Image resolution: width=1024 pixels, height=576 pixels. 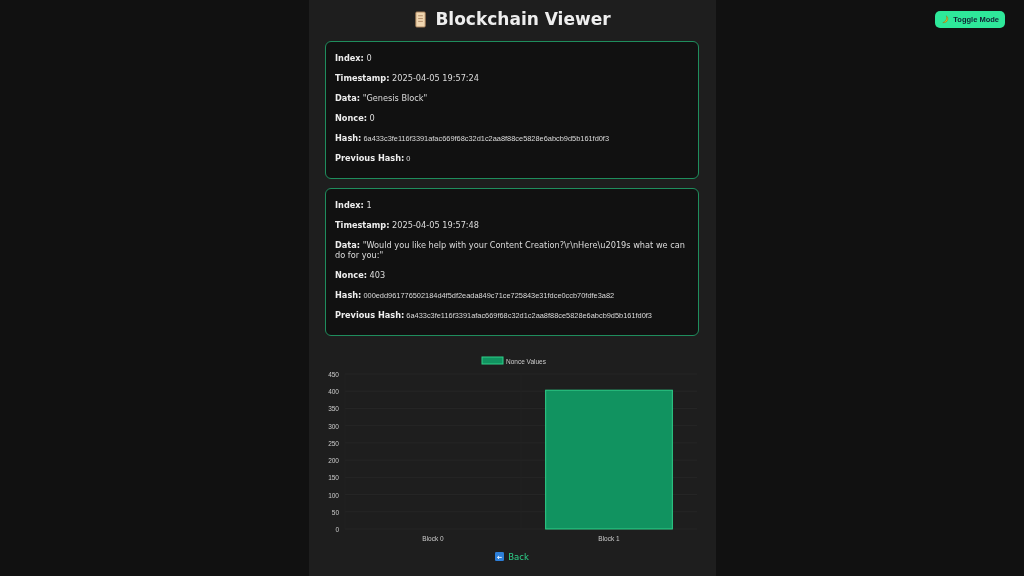 I want to click on block-field: Index: 0, so click(x=512, y=59).